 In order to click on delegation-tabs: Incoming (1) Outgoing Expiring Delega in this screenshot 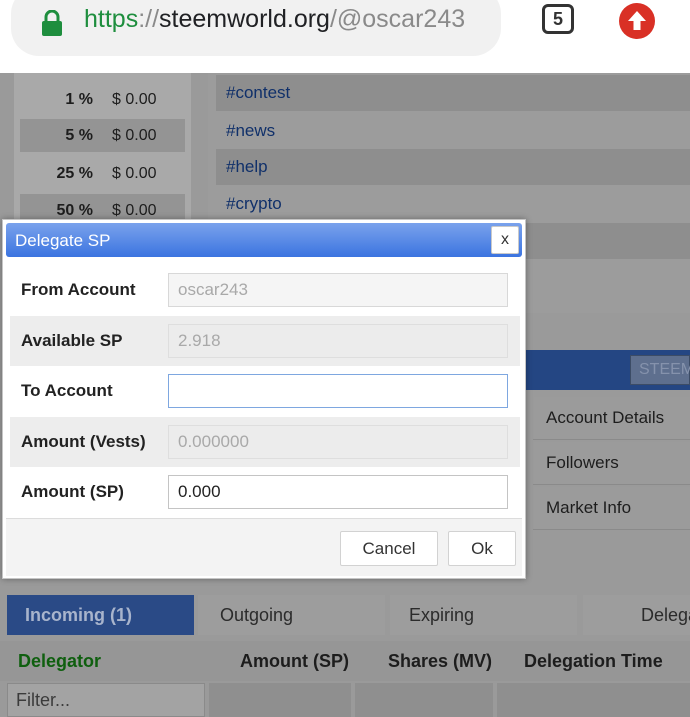, I will do `click(345, 616)`.